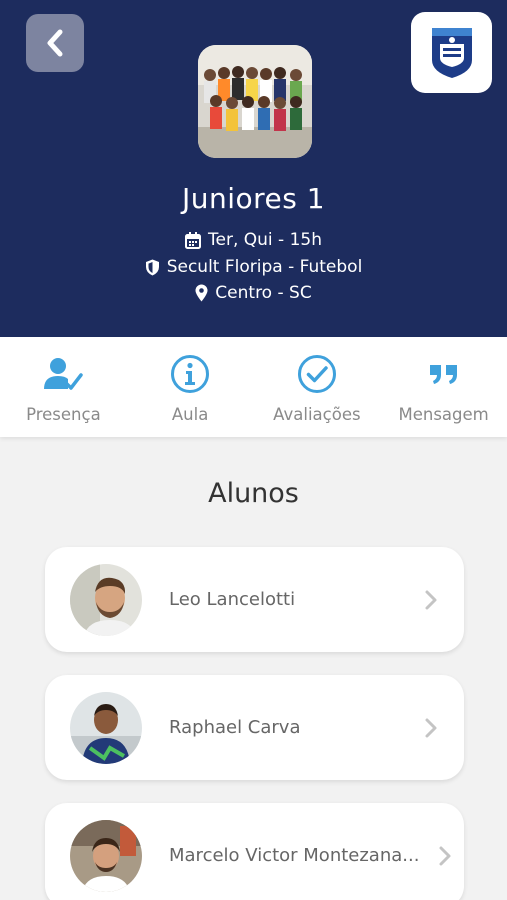 This screenshot has height=900, width=507. What do you see at coordinates (152, 267) in the screenshot?
I see `shield-icon` at bounding box center [152, 267].